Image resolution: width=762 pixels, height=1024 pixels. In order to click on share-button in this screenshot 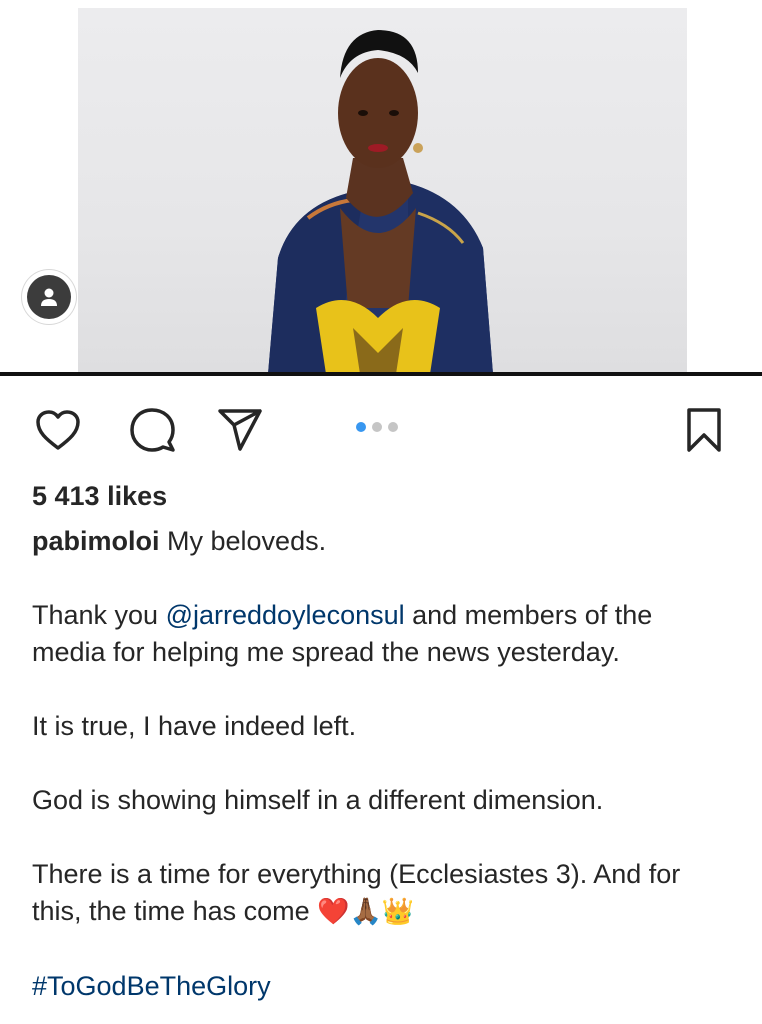, I will do `click(240, 430)`.